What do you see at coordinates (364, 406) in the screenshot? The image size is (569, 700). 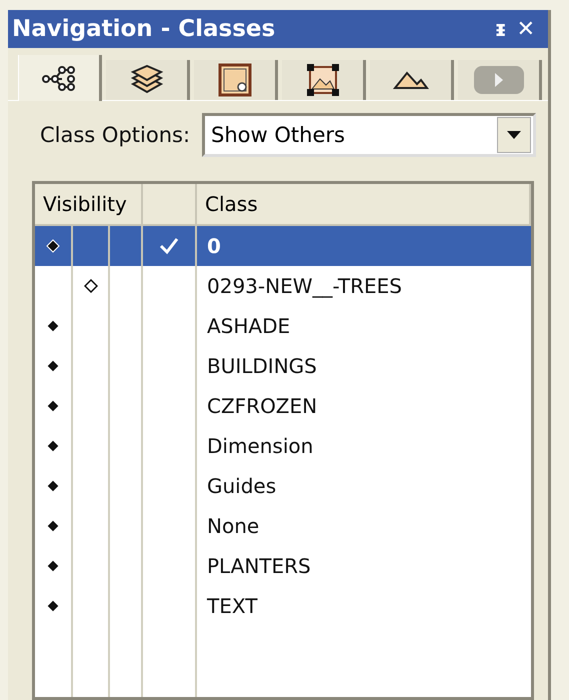 I see `class-name: CZFROZEN` at bounding box center [364, 406].